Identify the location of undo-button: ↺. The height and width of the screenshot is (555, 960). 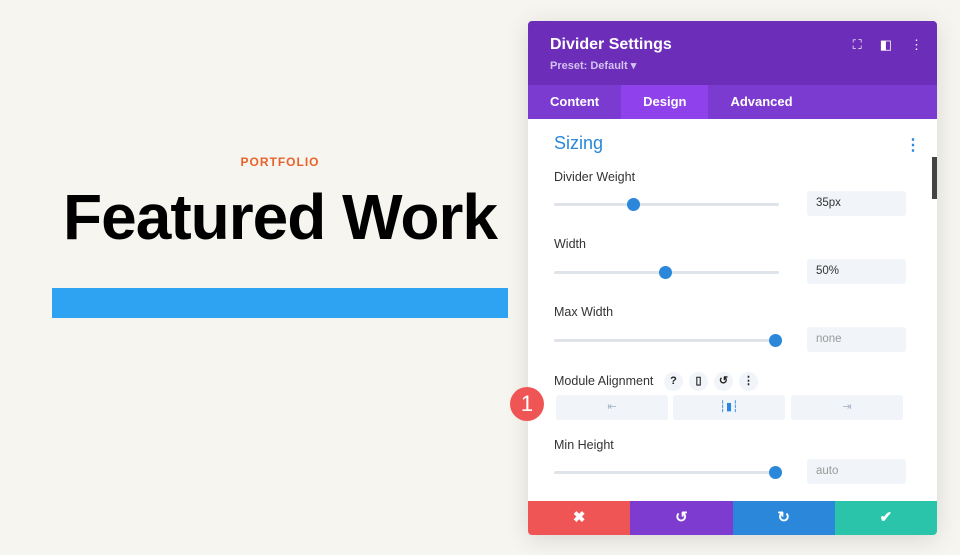
(681, 518).